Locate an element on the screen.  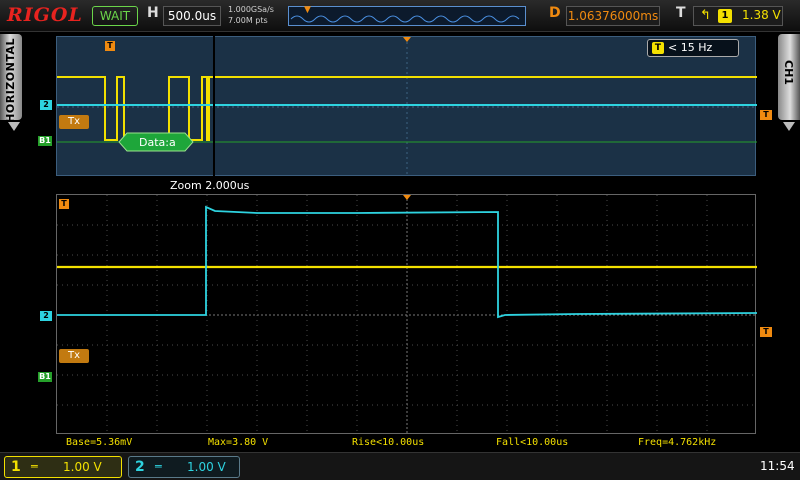
sample-rate: 1.000GSa/s is located at coordinates (251, 9).